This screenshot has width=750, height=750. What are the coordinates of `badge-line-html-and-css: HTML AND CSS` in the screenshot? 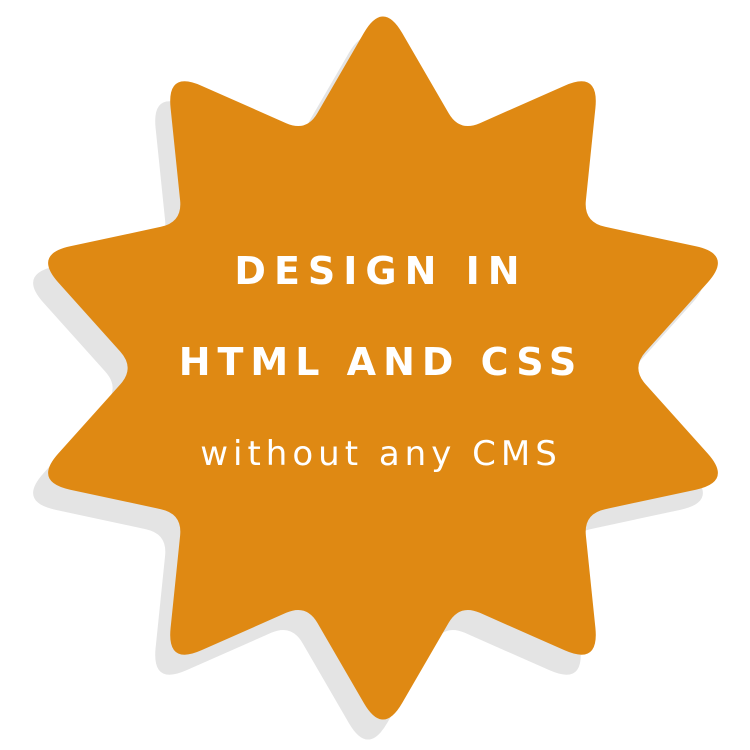 It's located at (381, 362).